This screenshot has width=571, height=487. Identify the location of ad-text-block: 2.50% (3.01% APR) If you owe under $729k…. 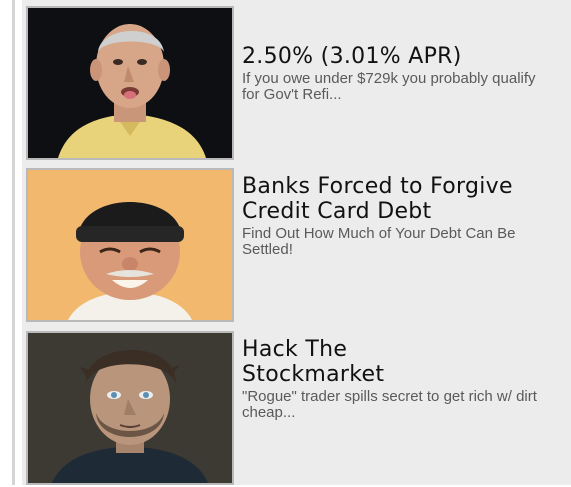
(402, 73).